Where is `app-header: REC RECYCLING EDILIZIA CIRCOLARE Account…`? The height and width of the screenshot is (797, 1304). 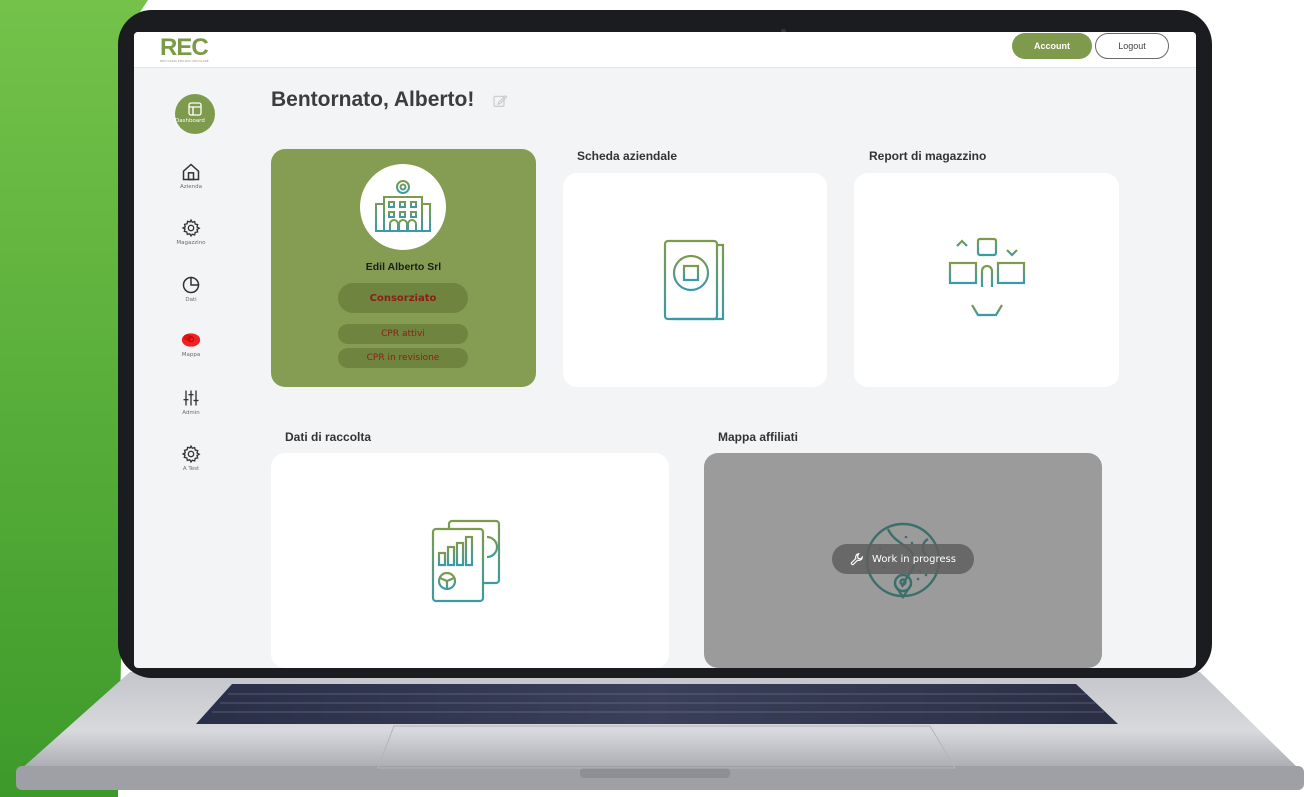 app-header: REC RECYCLING EDILIZIA CIRCOLARE Account… is located at coordinates (665, 50).